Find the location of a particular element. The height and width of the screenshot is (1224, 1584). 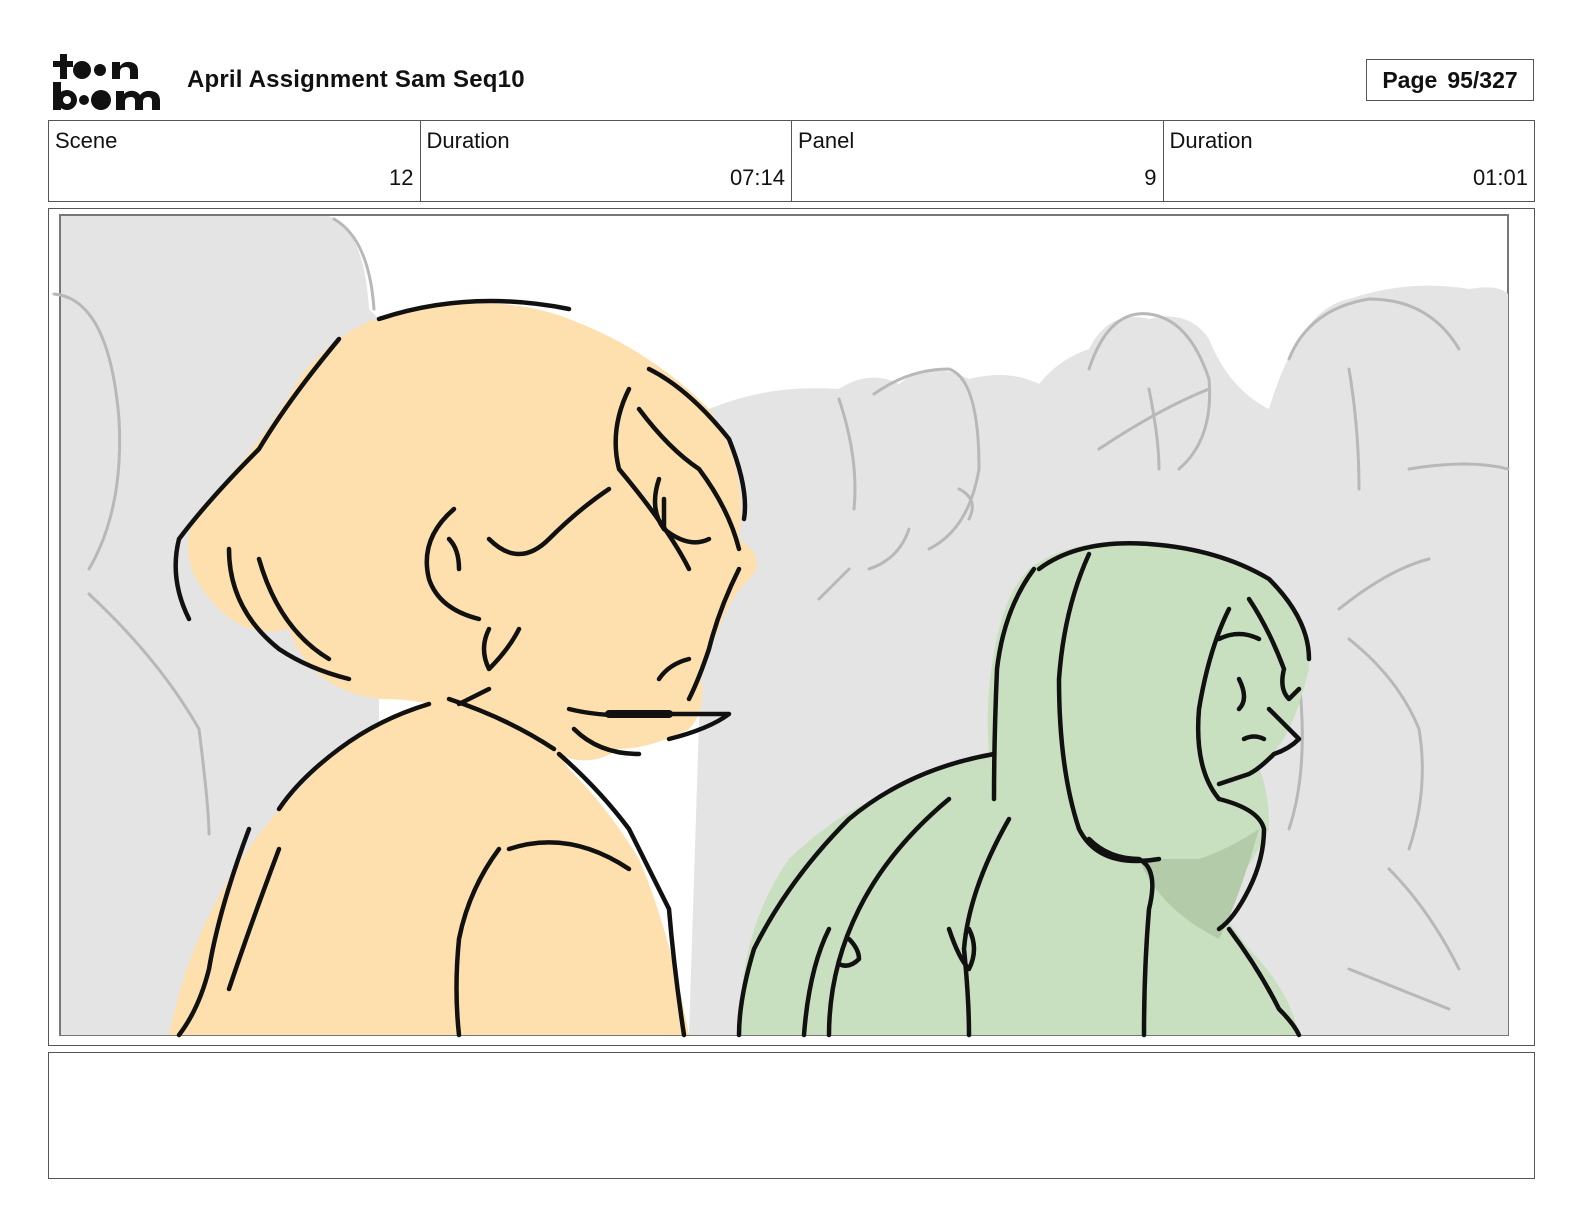

panel-duration-value: 01:01 is located at coordinates (1500, 177).